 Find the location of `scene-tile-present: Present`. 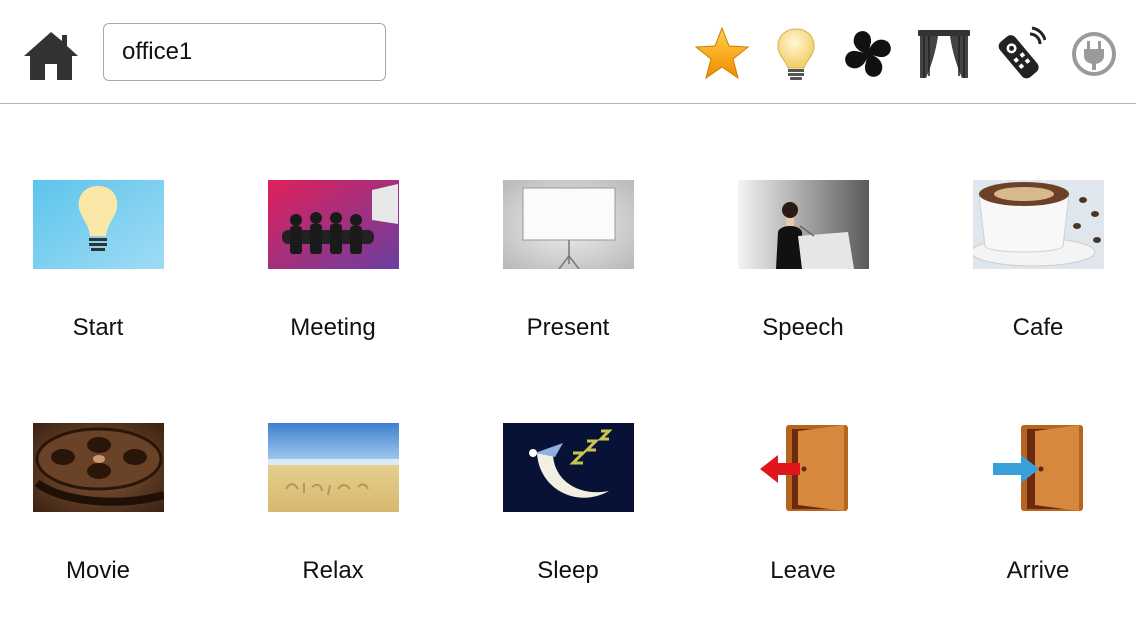

scene-tile-present: Present is located at coordinates (568, 270).